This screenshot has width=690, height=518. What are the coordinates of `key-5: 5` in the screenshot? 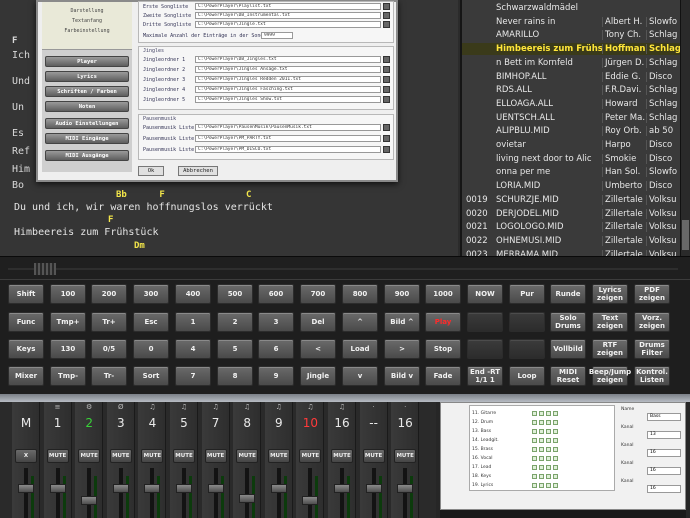 It's located at (235, 349).